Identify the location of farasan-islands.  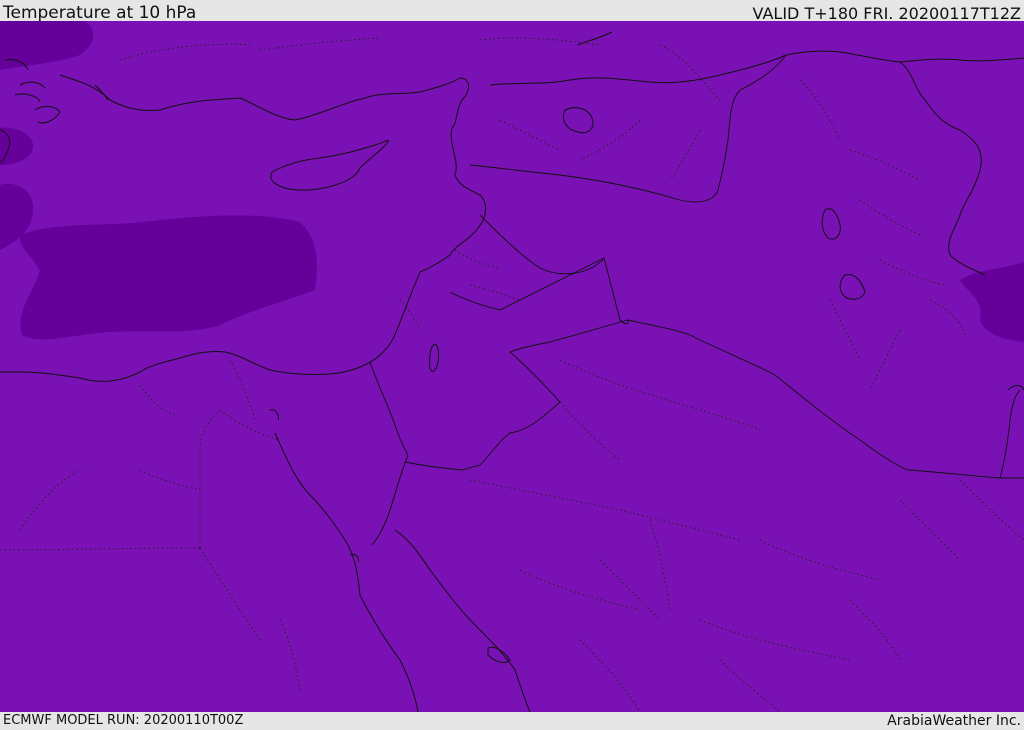
(499, 654).